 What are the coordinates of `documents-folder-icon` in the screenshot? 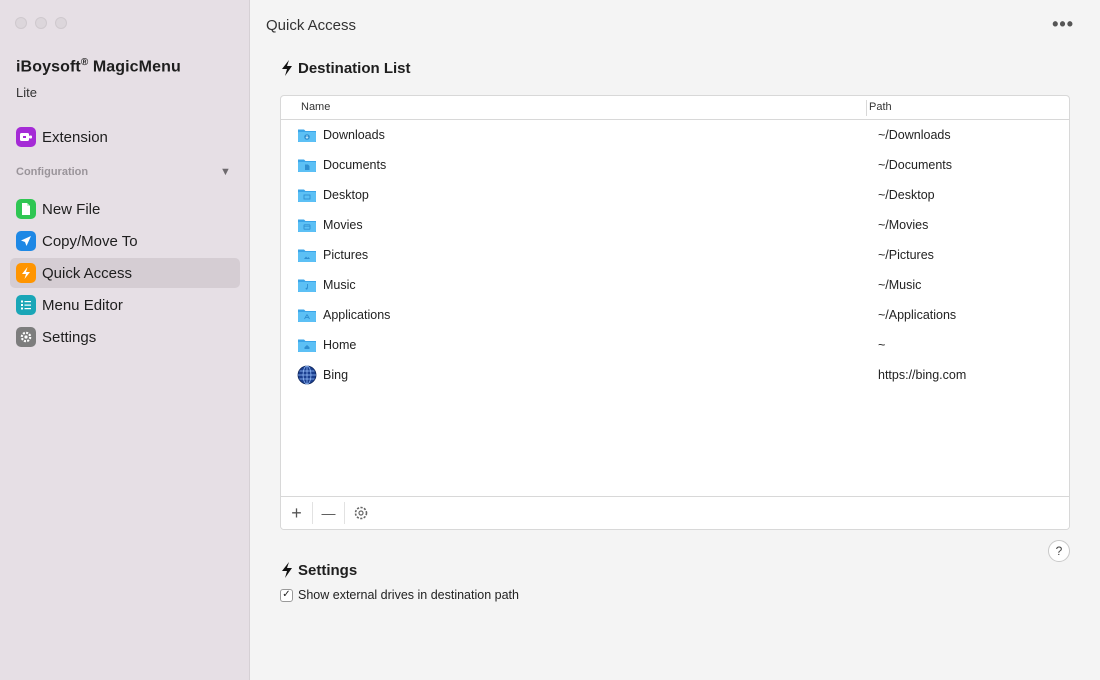 It's located at (307, 165).